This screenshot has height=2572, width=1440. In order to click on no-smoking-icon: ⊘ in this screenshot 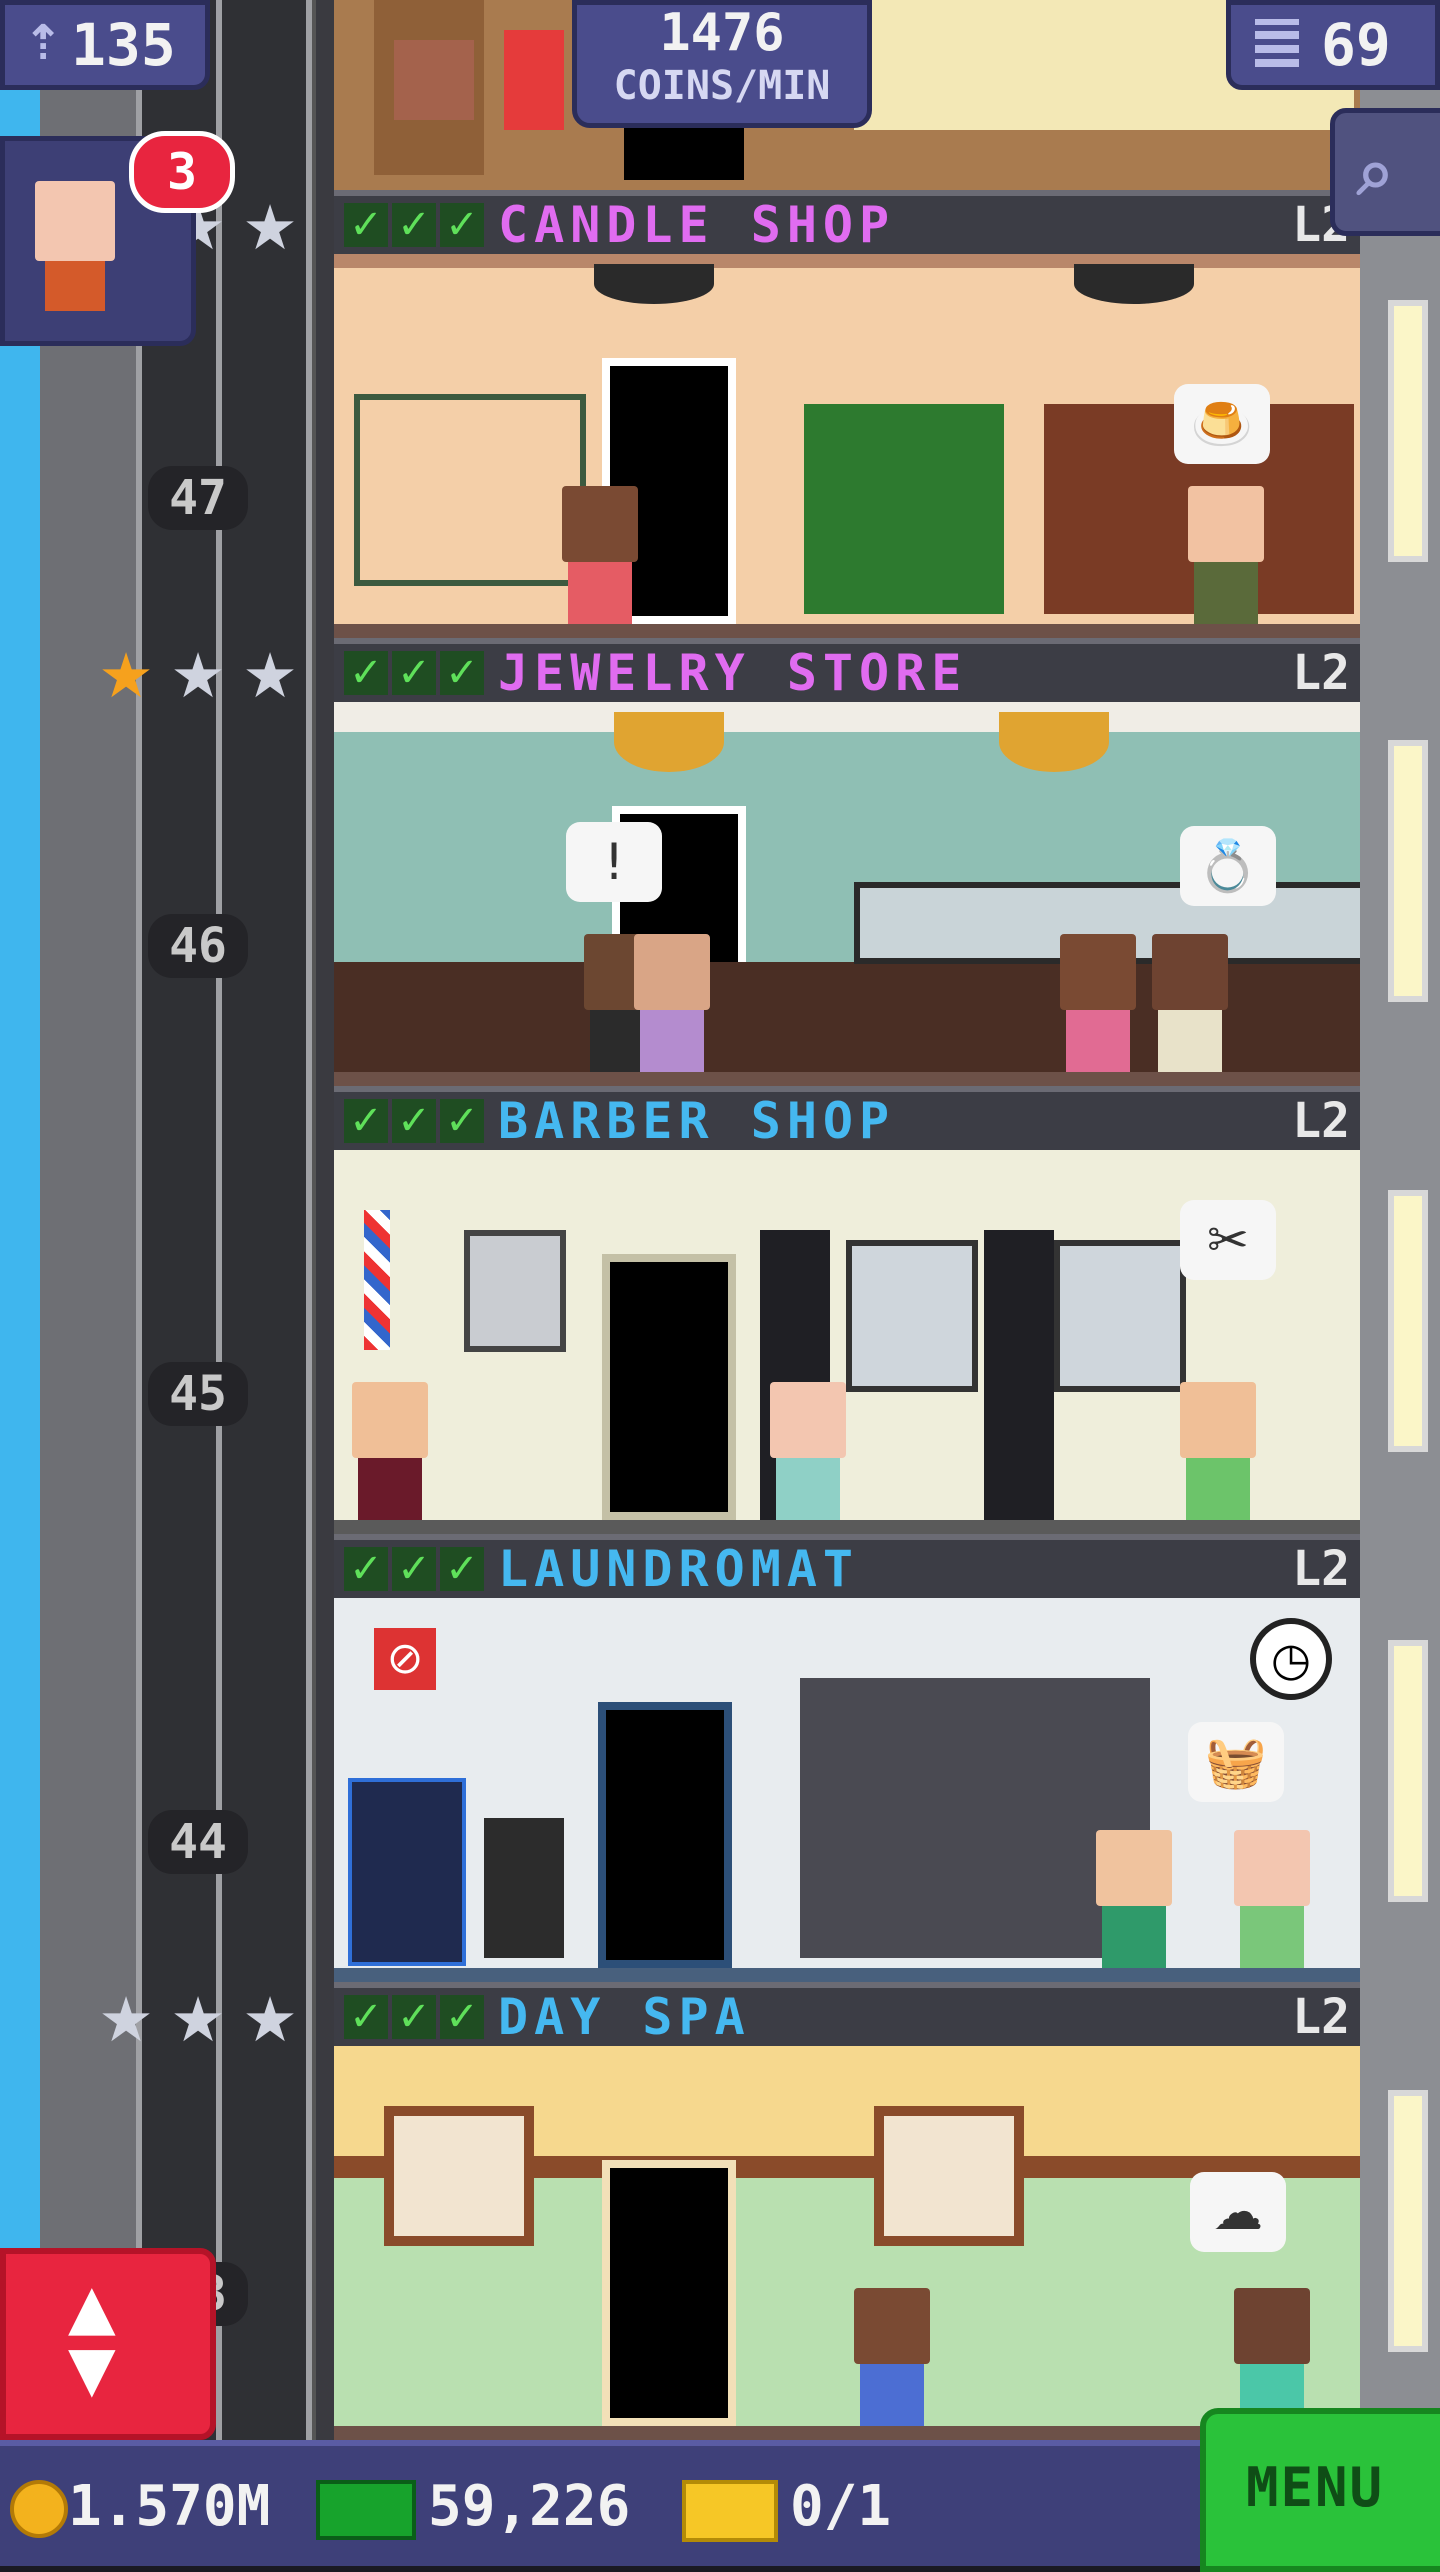, I will do `click(405, 1659)`.